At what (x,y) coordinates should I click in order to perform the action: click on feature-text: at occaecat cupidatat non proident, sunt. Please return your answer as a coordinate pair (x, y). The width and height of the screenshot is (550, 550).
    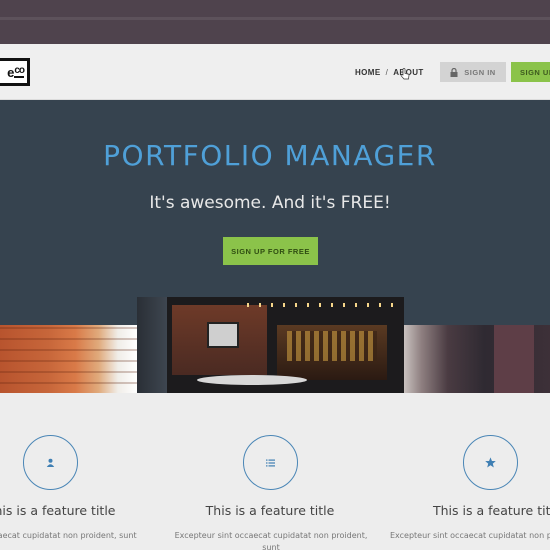
    Looking at the image, I should click on (68, 535).